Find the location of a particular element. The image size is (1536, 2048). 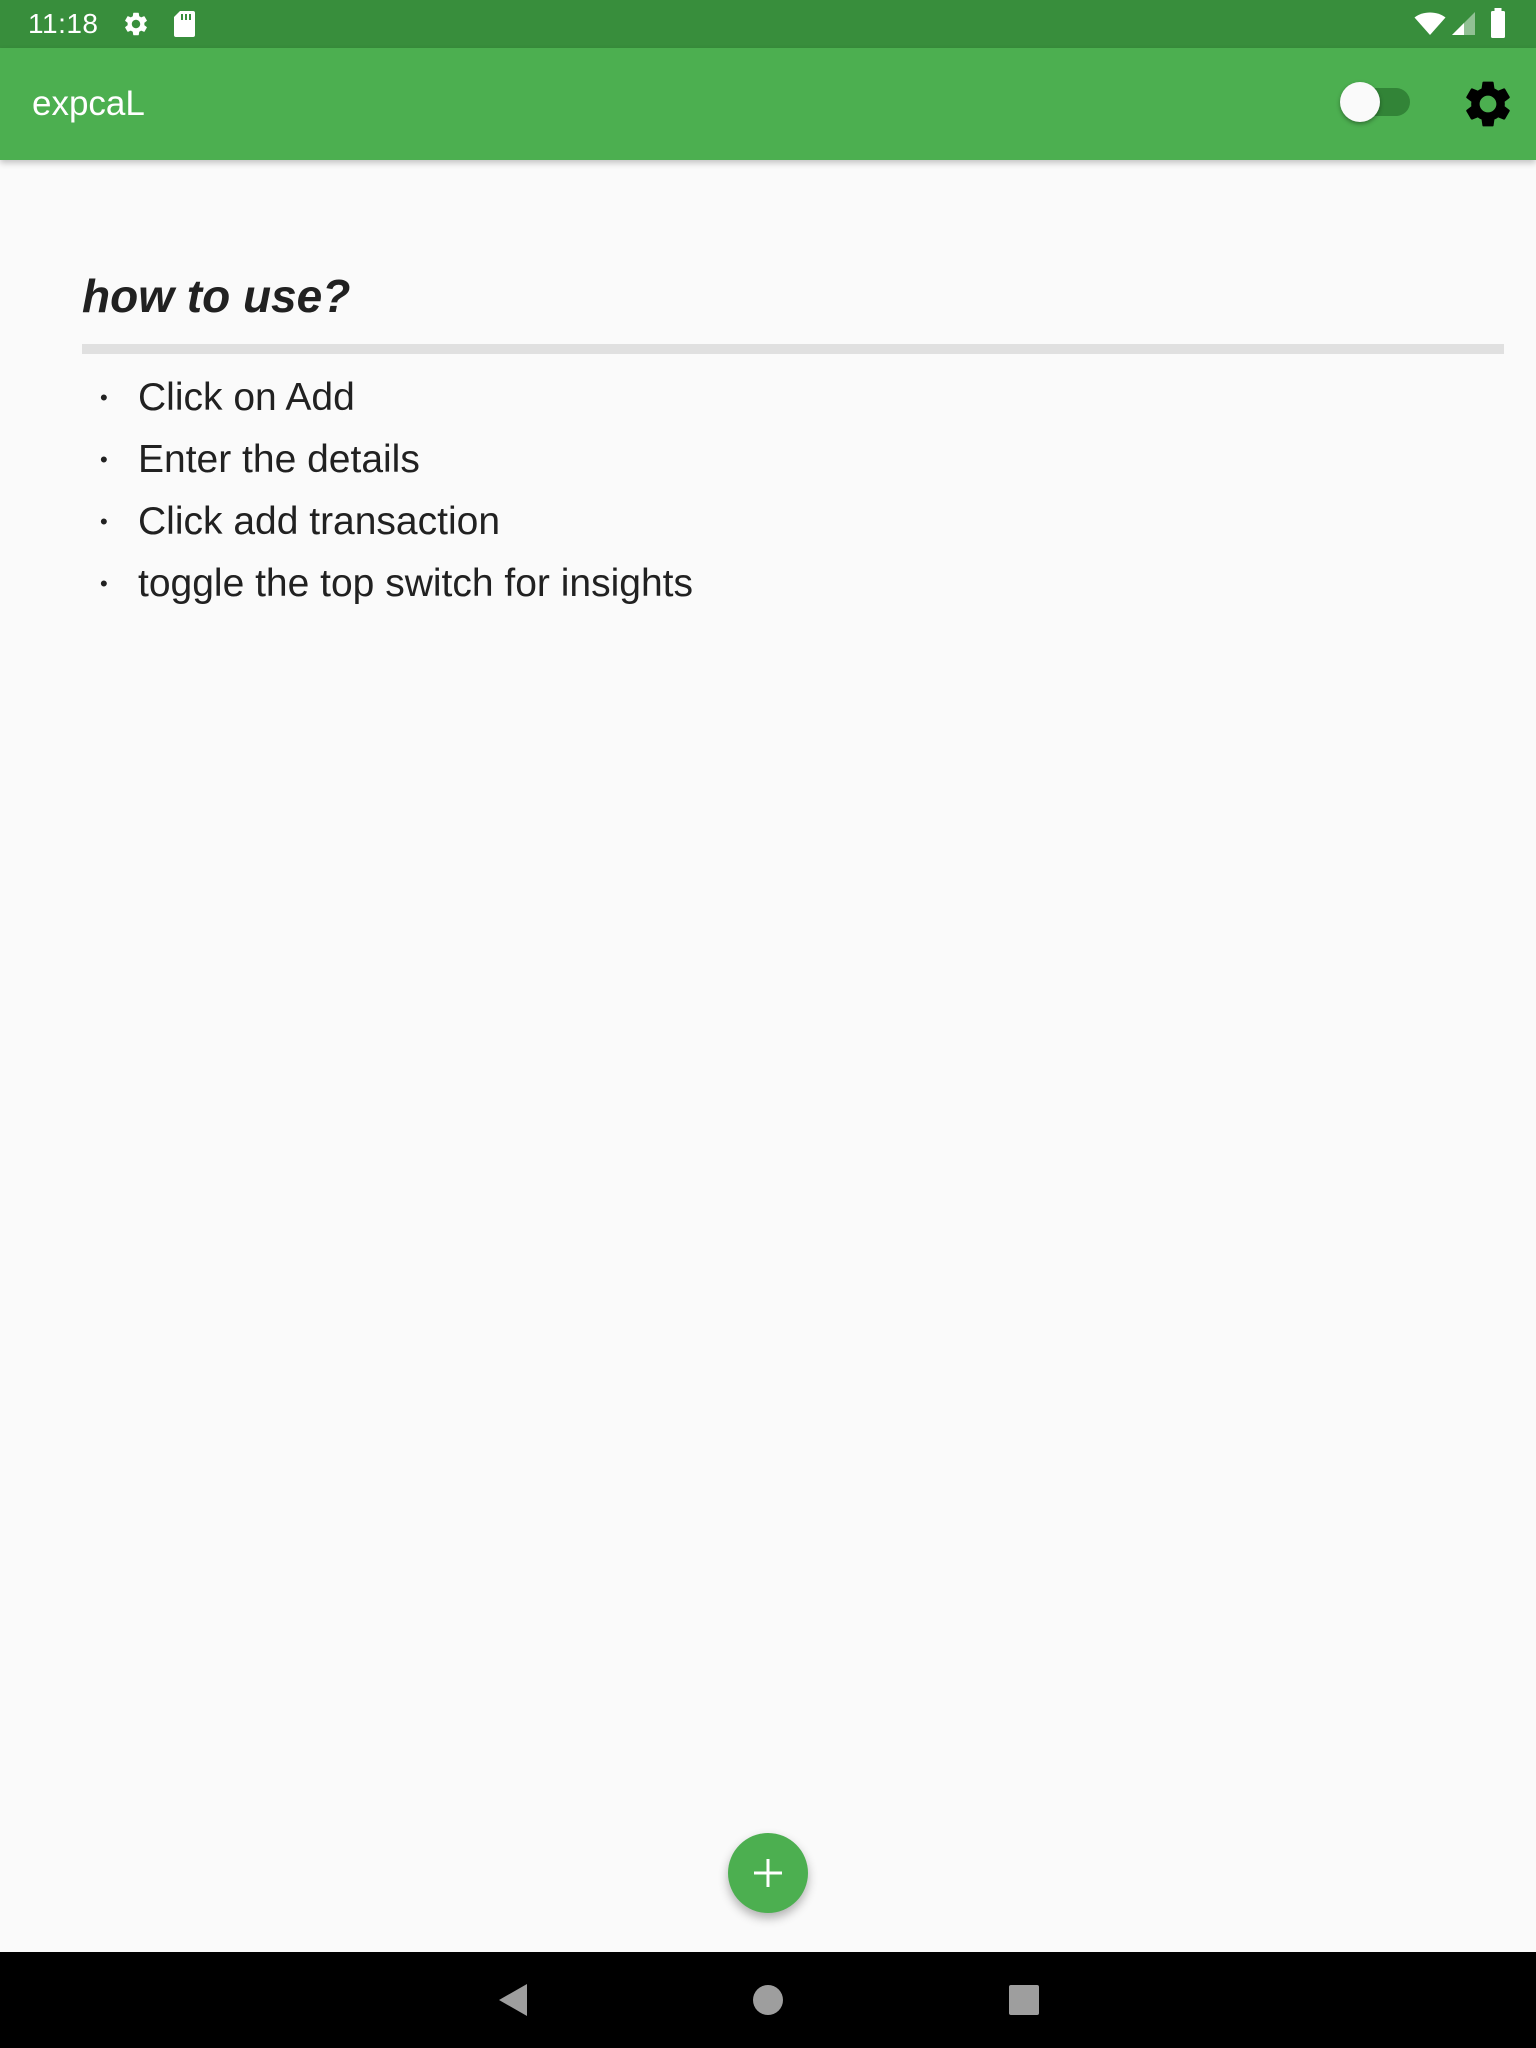

recents-icon is located at coordinates (1024, 2000).